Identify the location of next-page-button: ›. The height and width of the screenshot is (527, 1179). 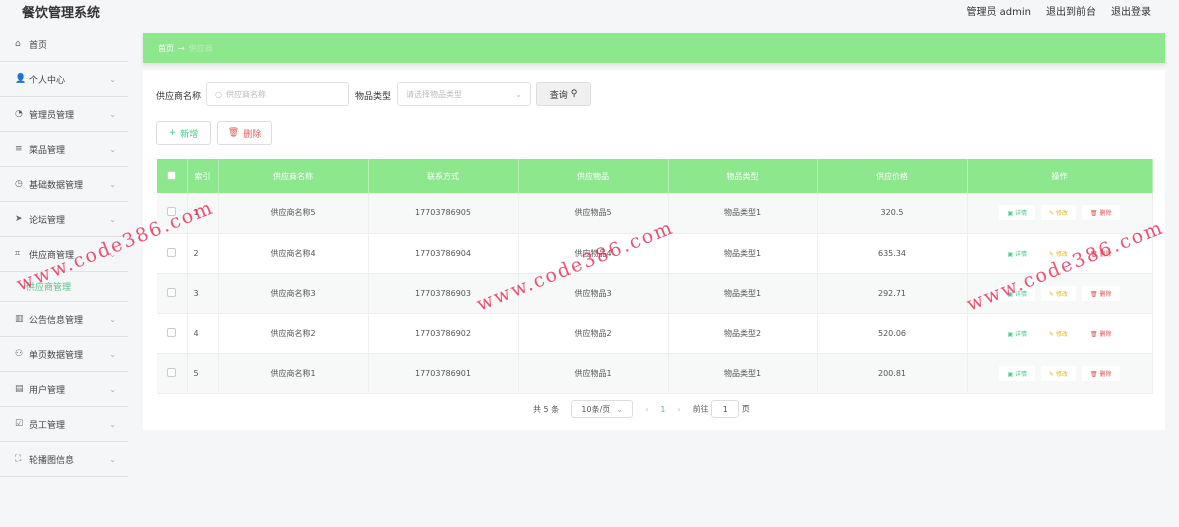
(678, 409).